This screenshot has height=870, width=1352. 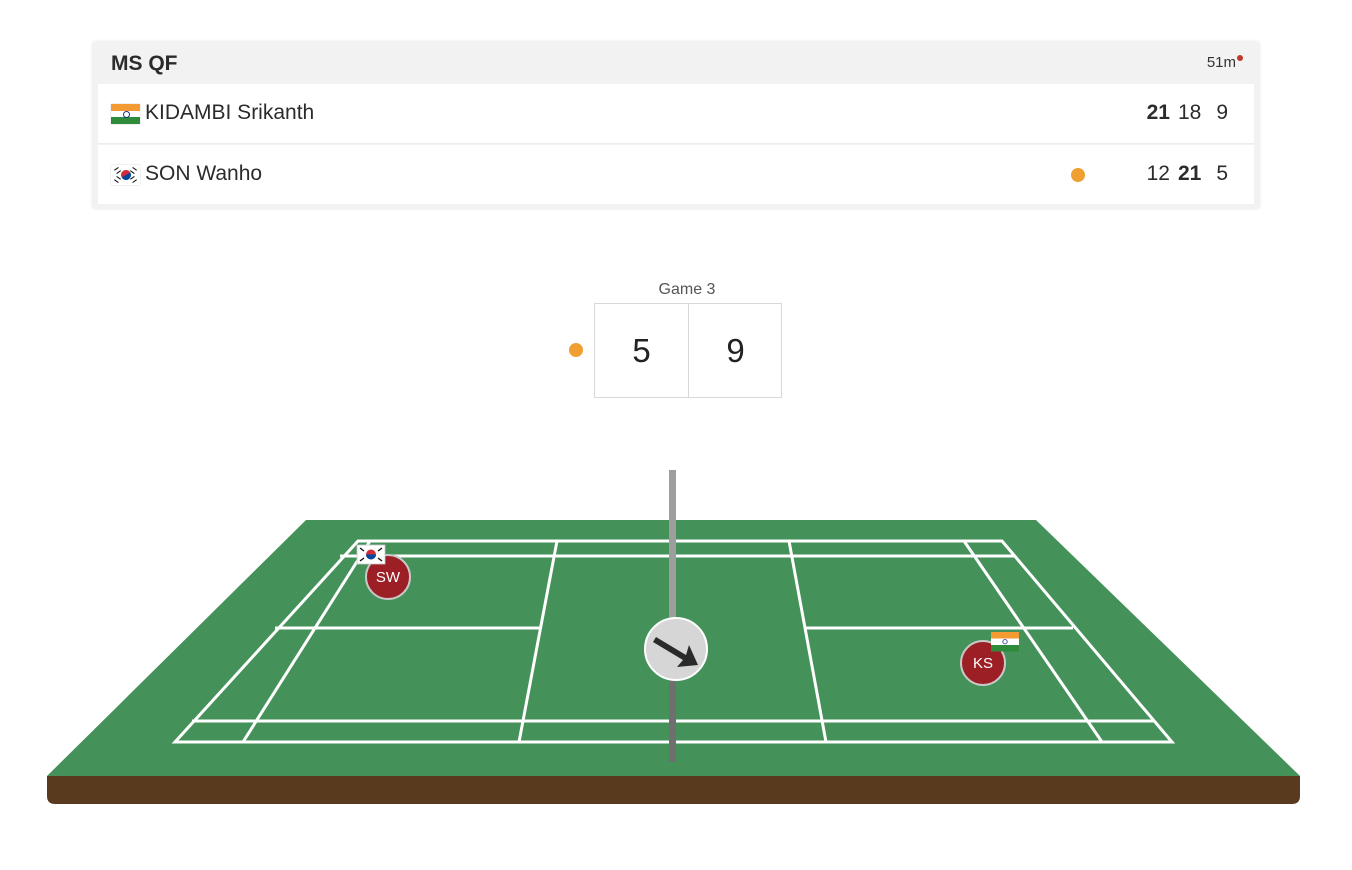 I want to click on player-initials: SW, so click(x=388, y=577).